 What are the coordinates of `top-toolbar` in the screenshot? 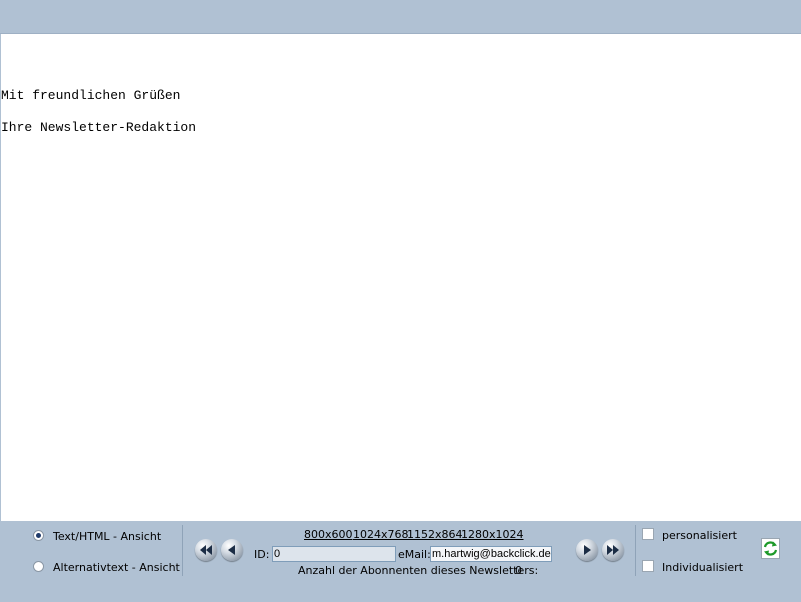 It's located at (400, 17).